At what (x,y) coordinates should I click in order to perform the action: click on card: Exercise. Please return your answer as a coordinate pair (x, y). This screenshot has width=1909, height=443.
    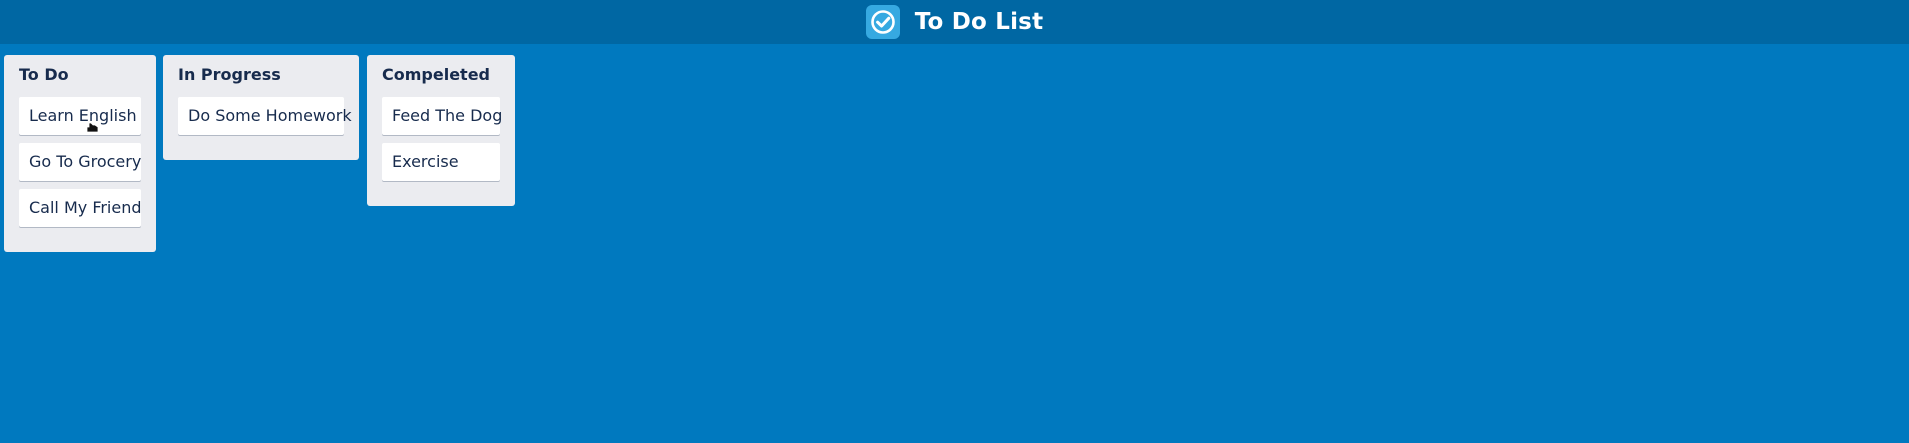
    Looking at the image, I should click on (441, 162).